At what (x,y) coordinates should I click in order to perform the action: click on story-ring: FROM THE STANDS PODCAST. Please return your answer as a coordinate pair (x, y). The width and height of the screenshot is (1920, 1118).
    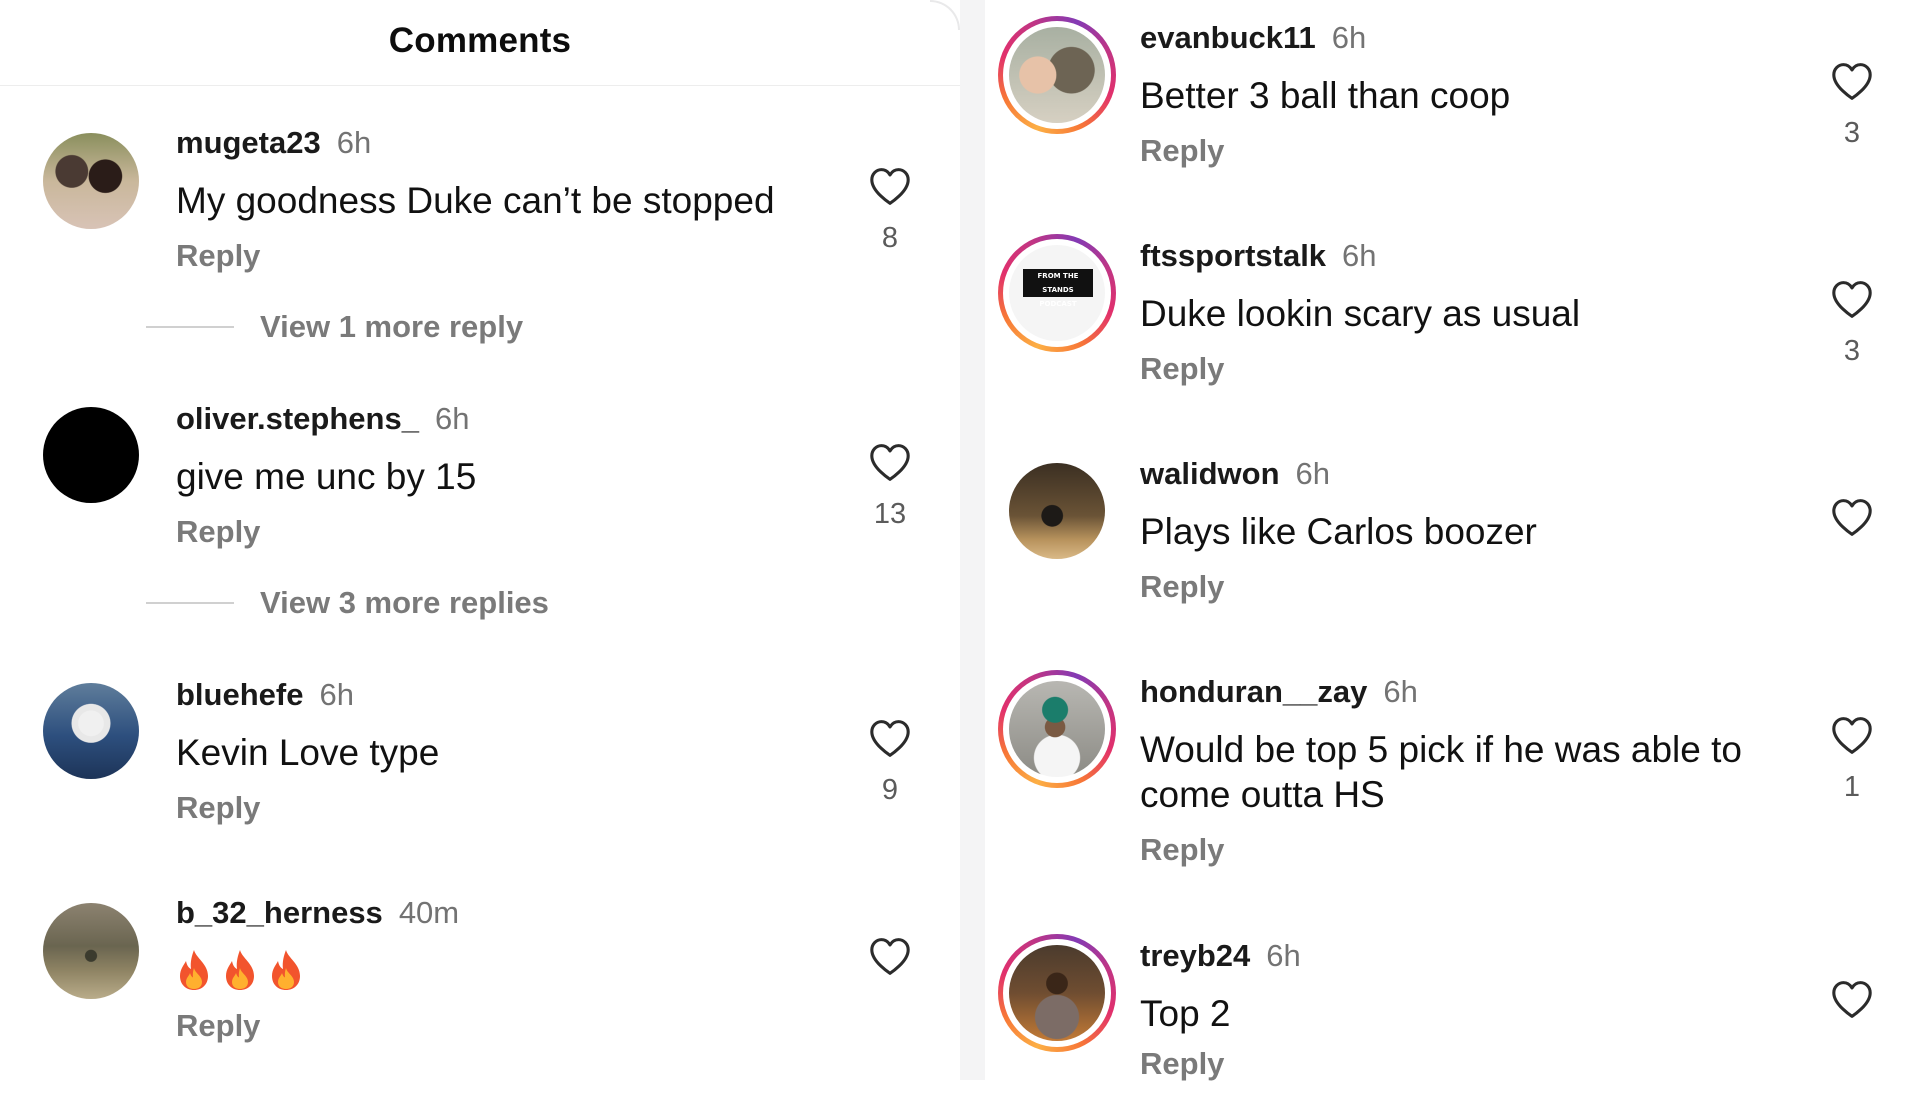
    Looking at the image, I should click on (1057, 293).